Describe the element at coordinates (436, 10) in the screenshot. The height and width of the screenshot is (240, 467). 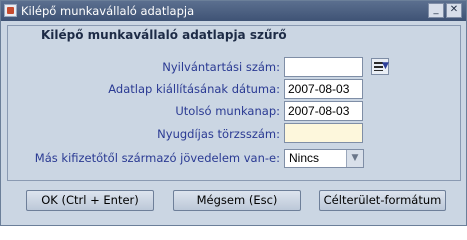
I see `minimize-button: _` at that location.